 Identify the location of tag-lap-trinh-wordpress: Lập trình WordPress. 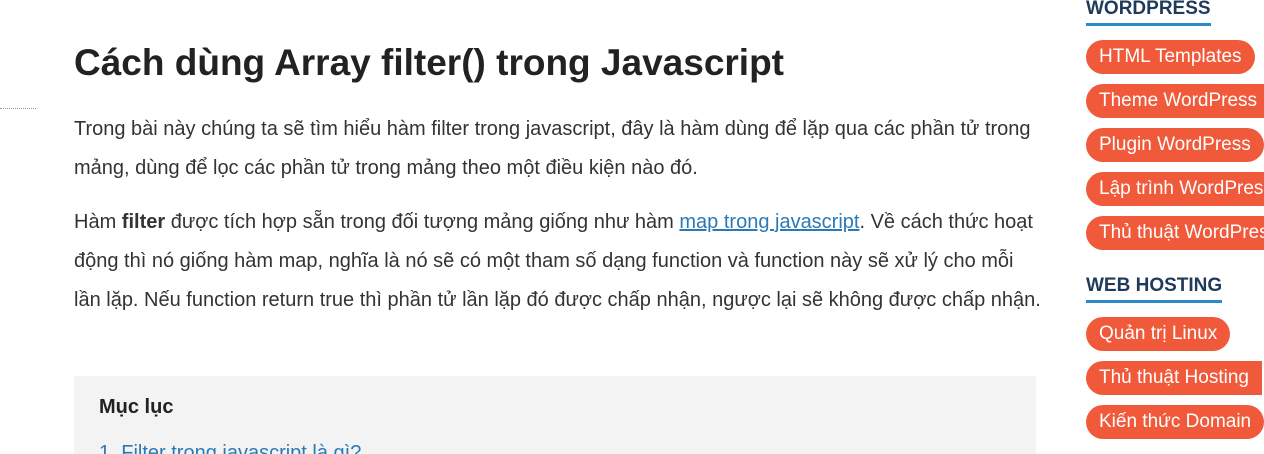
(1175, 189).